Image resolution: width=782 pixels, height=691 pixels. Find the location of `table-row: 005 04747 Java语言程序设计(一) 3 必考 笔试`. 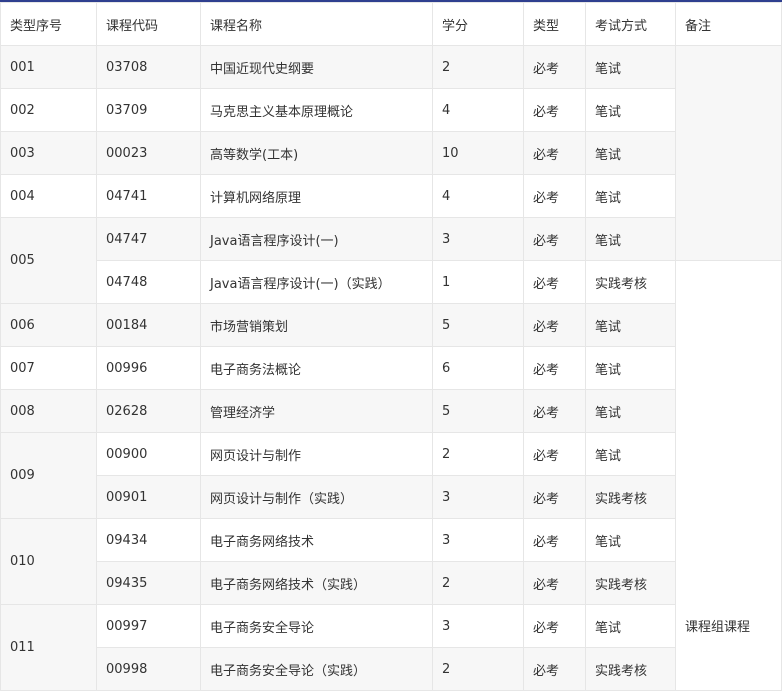

table-row: 005 04747 Java语言程序设计(一) 3 必考 笔试 is located at coordinates (391, 260).